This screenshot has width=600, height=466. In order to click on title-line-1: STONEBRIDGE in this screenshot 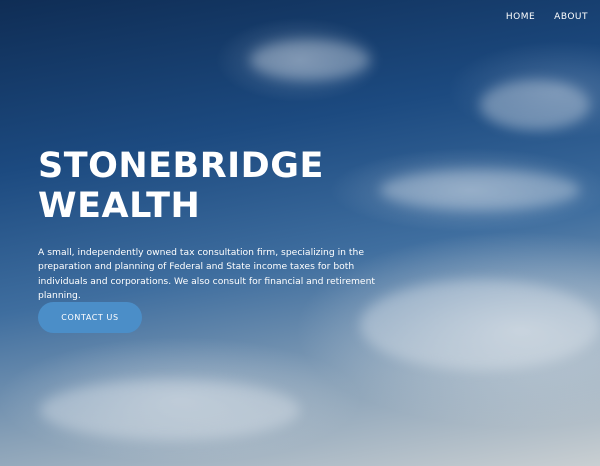, I will do `click(181, 166)`.